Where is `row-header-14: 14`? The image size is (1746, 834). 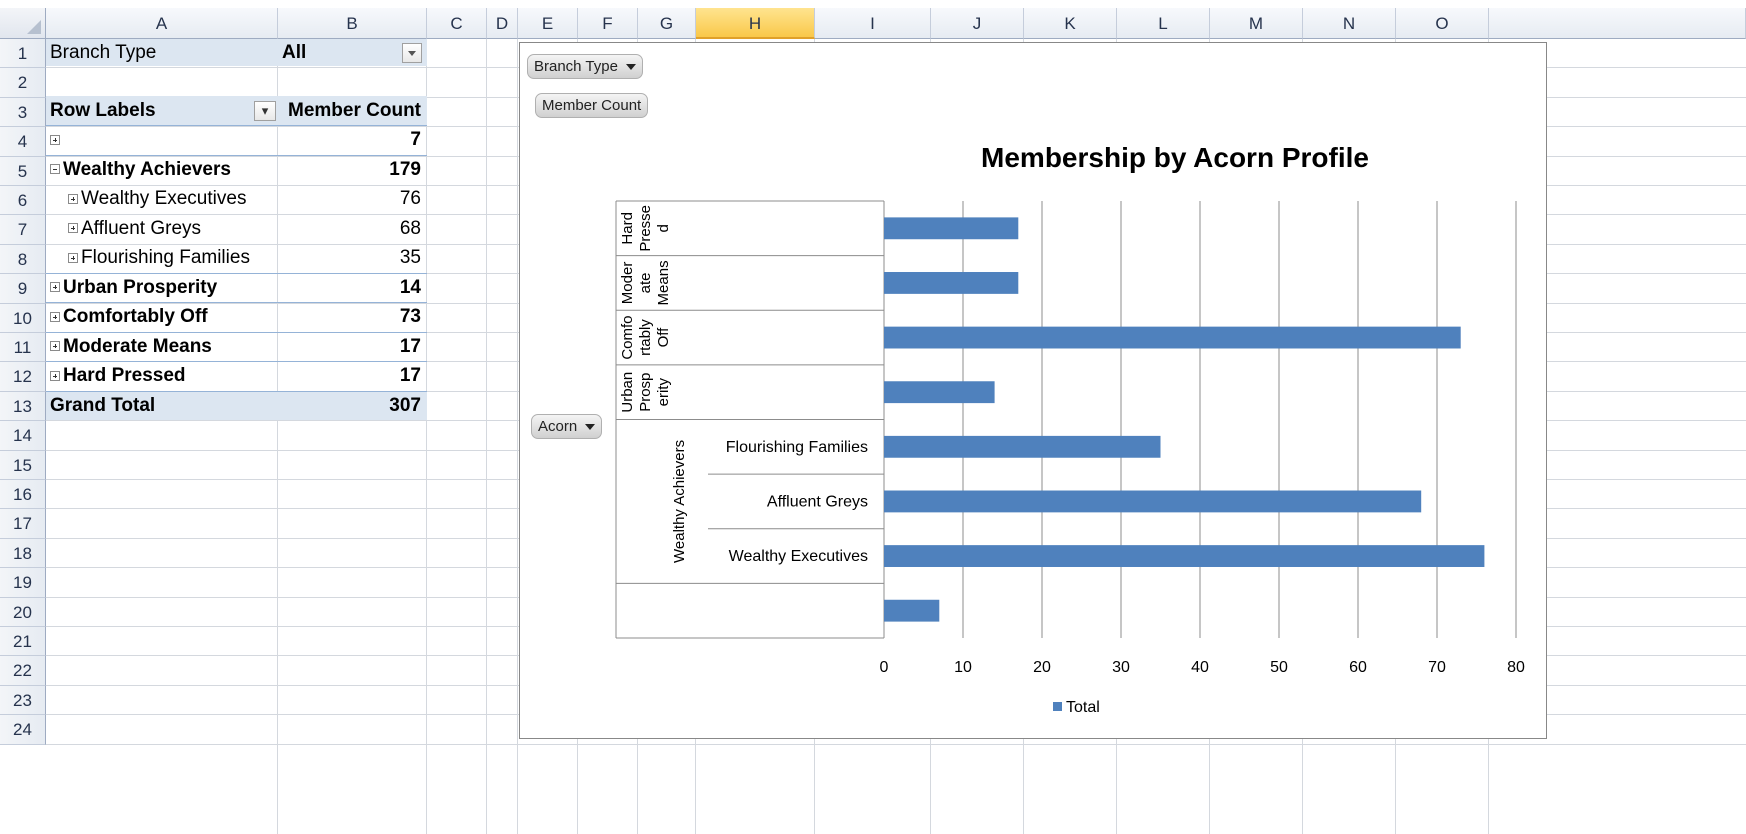 row-header-14: 14 is located at coordinates (23, 436).